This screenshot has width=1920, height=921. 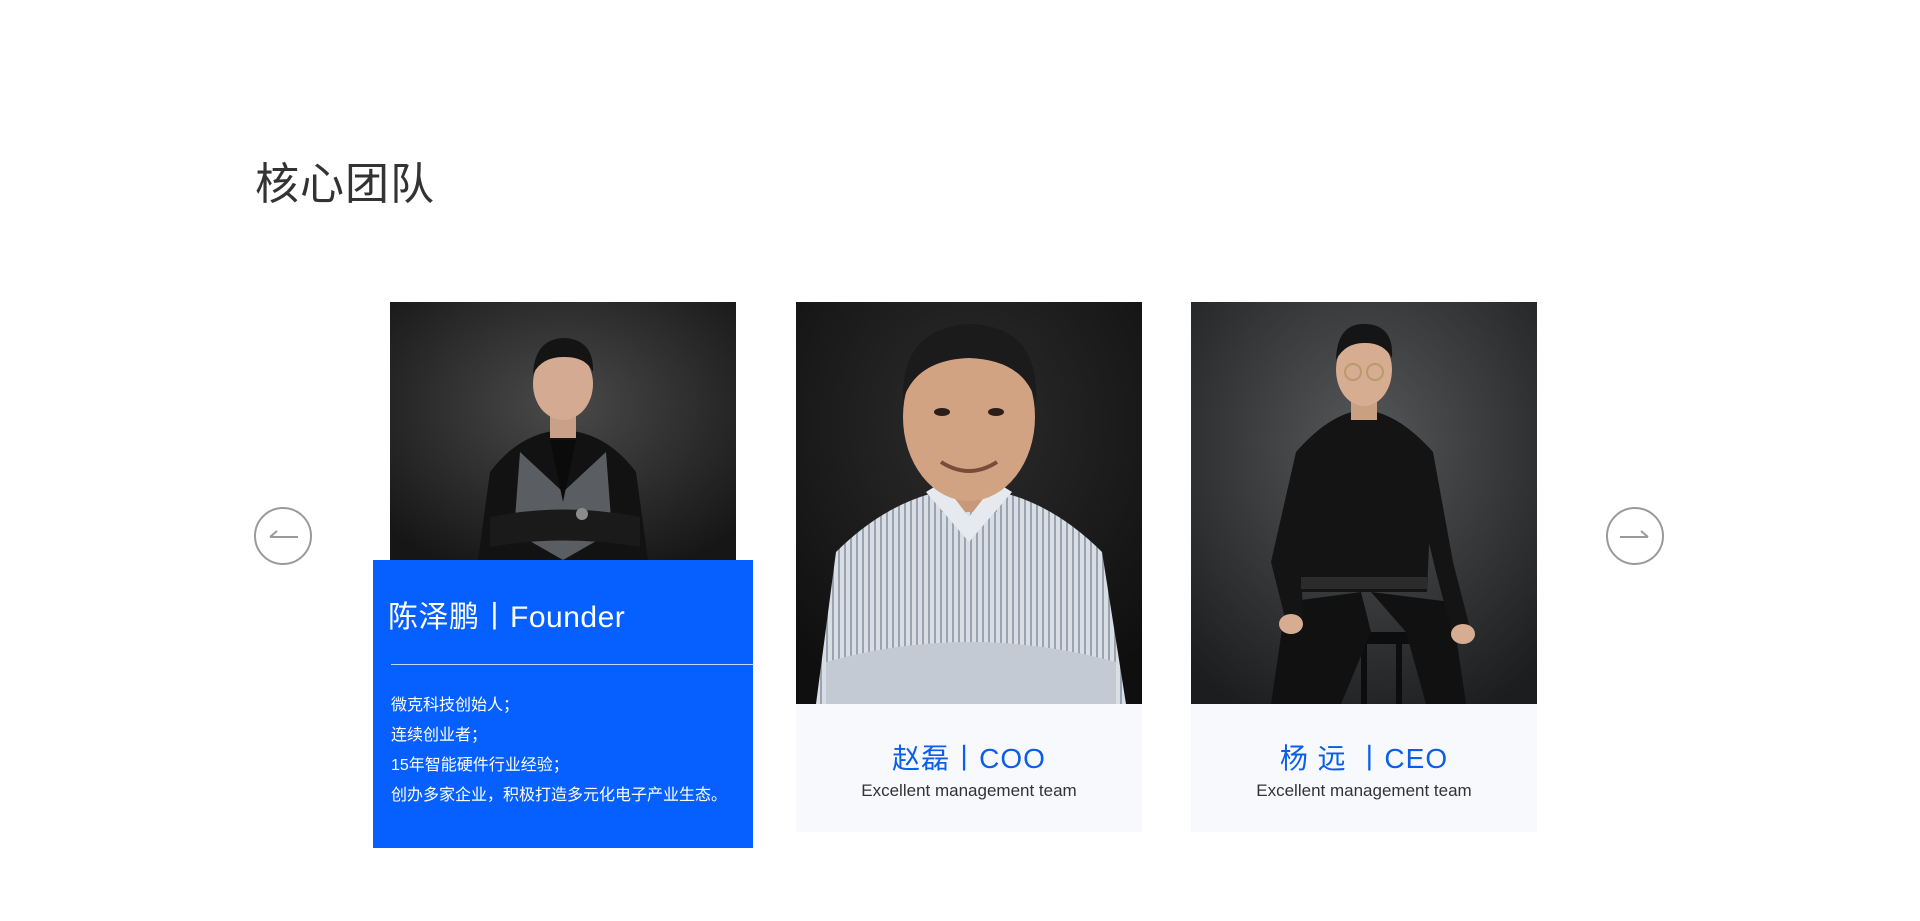 I want to click on member-caption: 赵磊丨COO Excellent management team, so click(x=969, y=768).